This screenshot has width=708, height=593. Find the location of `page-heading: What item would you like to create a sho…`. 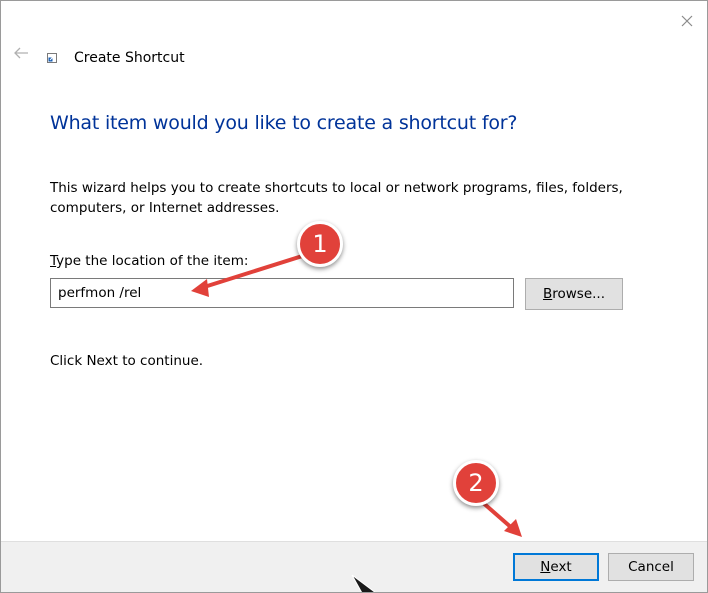

page-heading: What item would you like to create a sho… is located at coordinates (284, 123).